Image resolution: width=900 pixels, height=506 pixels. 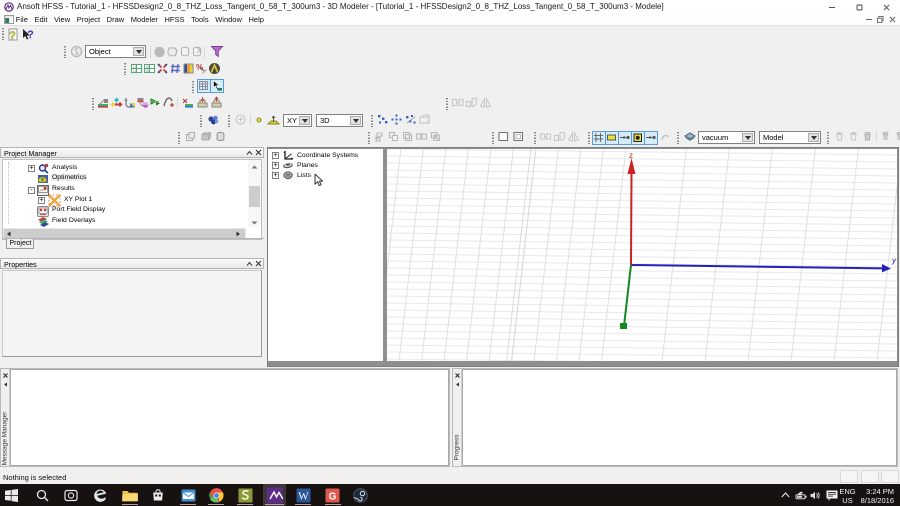 I want to click on svg-text: W, so click(x=303, y=497).